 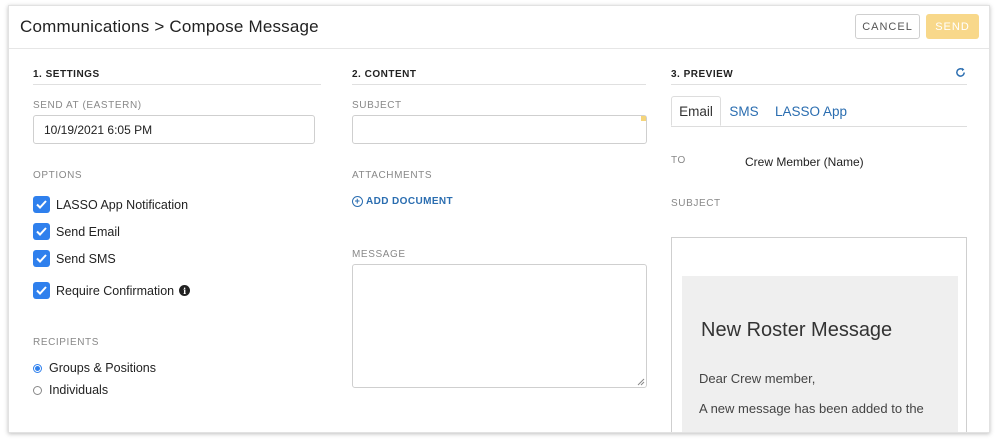 What do you see at coordinates (377, 105) in the screenshot?
I see `subject-label: SUBJECT` at bounding box center [377, 105].